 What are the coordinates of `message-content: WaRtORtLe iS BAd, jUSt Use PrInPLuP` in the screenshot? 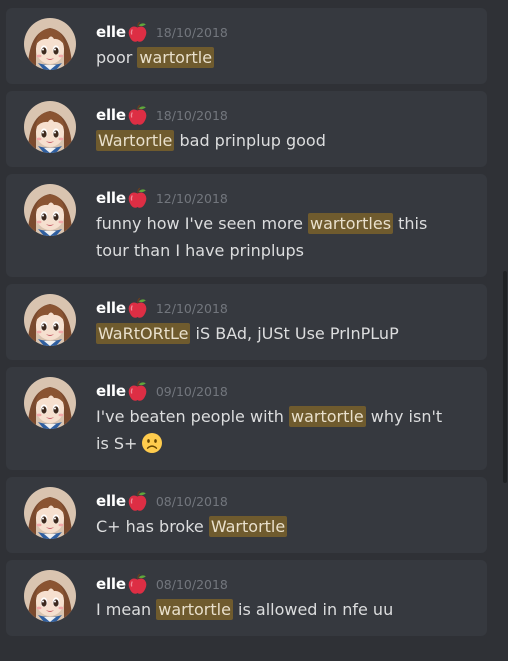 It's located at (276, 333).